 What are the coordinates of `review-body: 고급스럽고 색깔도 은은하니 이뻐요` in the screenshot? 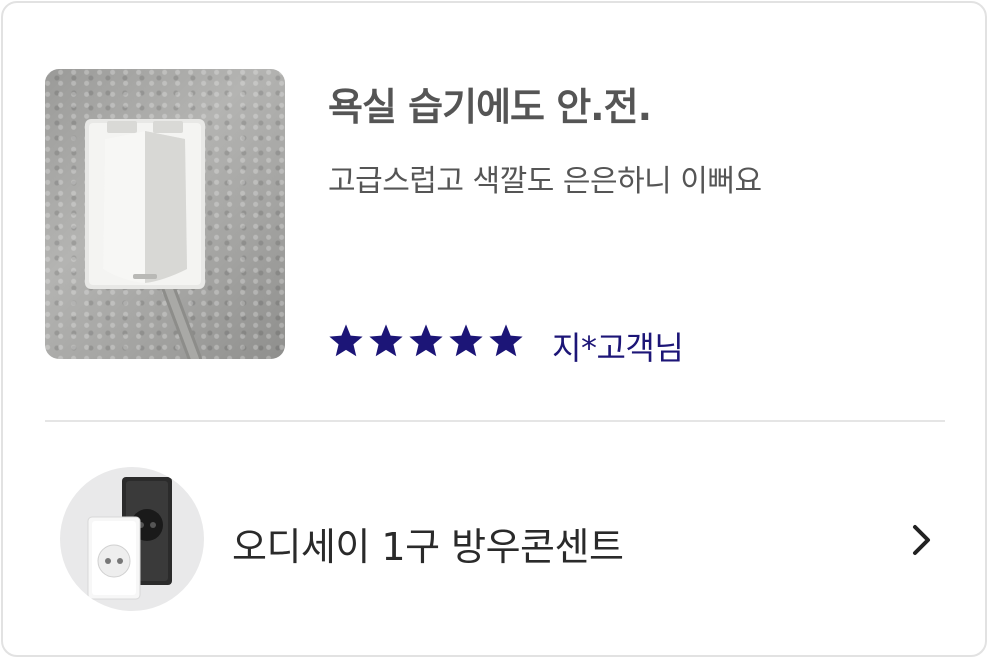 It's located at (545, 181).